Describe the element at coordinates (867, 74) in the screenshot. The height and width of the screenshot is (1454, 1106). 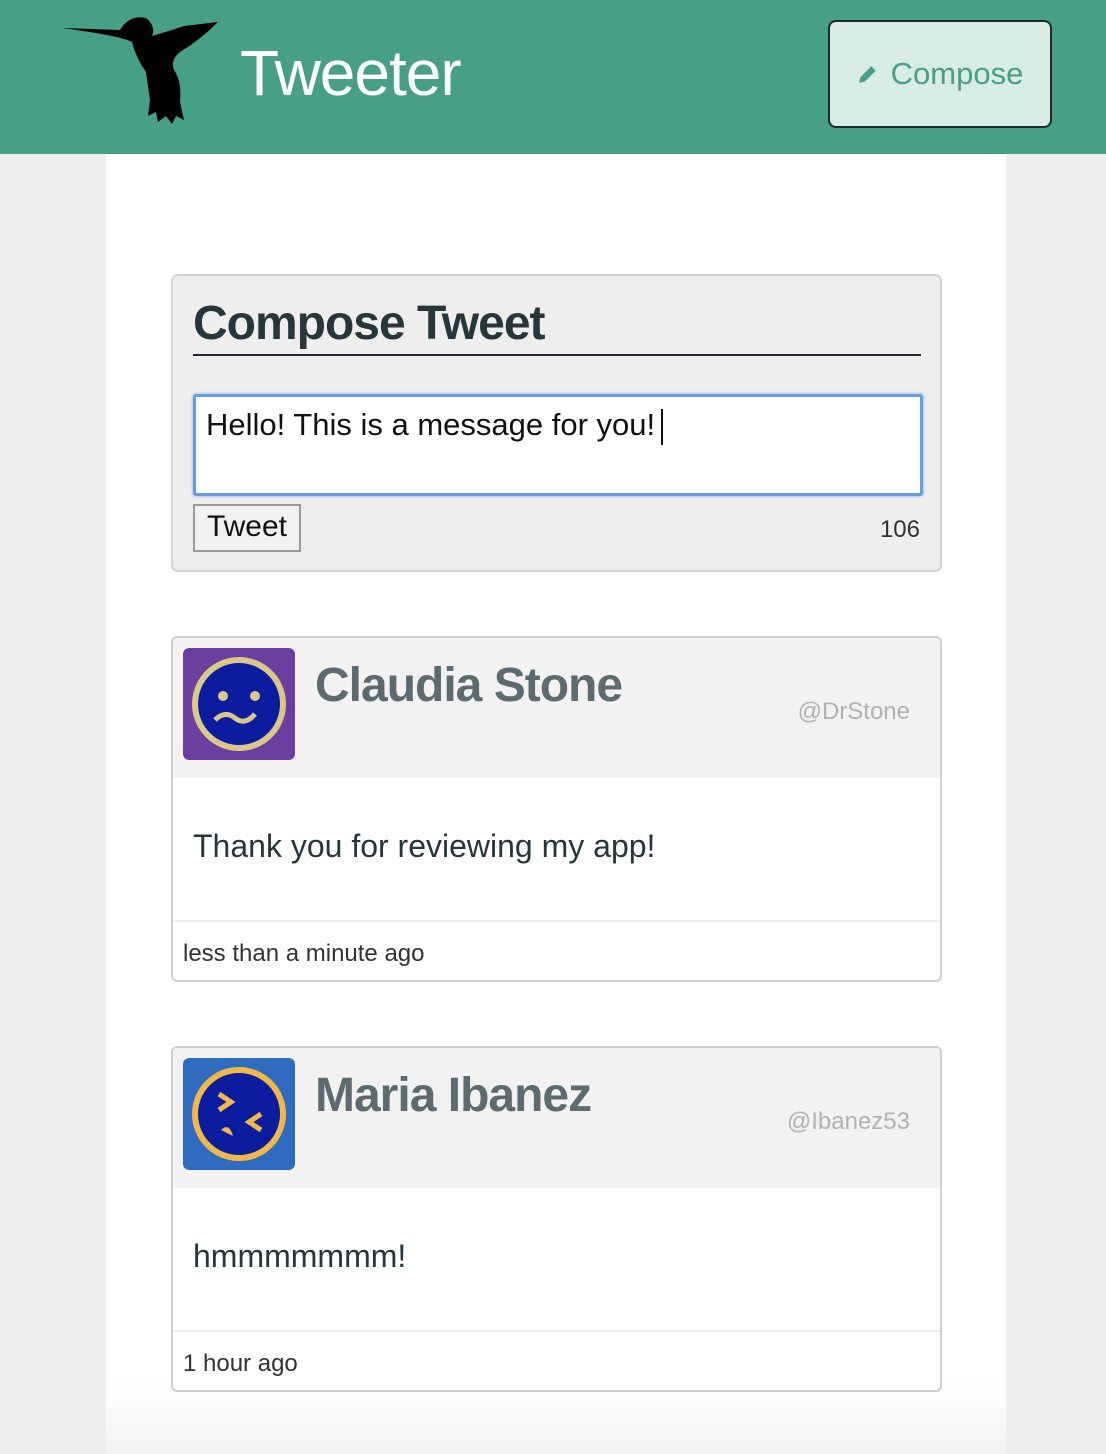
I see `pencil-icon` at that location.